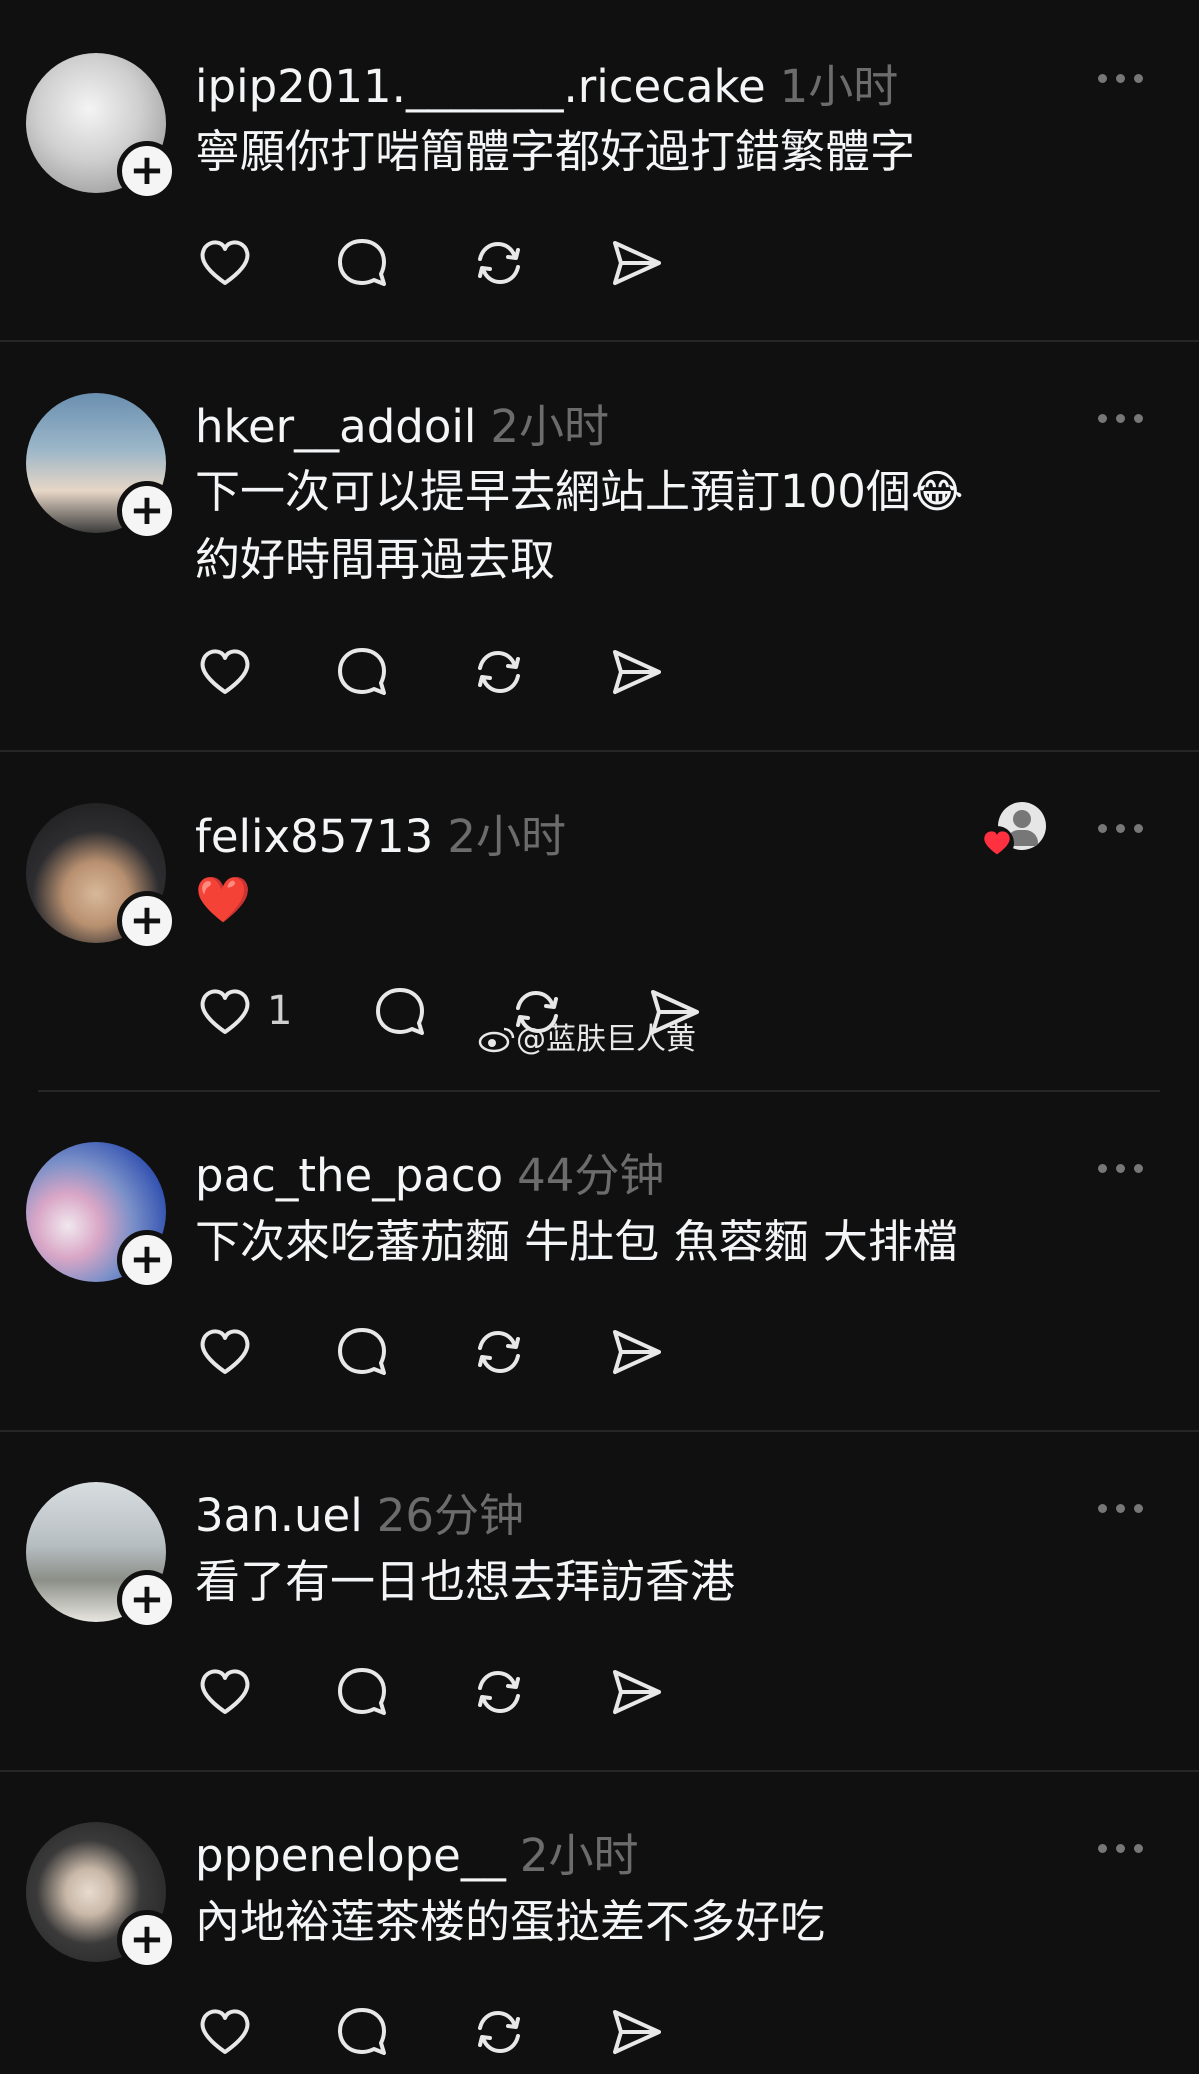  Describe the element at coordinates (497, 1039) in the screenshot. I see `weibo-icon` at that location.